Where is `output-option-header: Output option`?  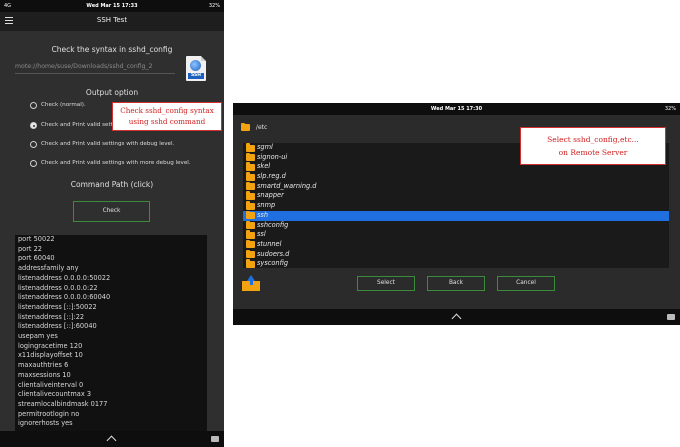 output-option-header: Output option is located at coordinates (112, 92).